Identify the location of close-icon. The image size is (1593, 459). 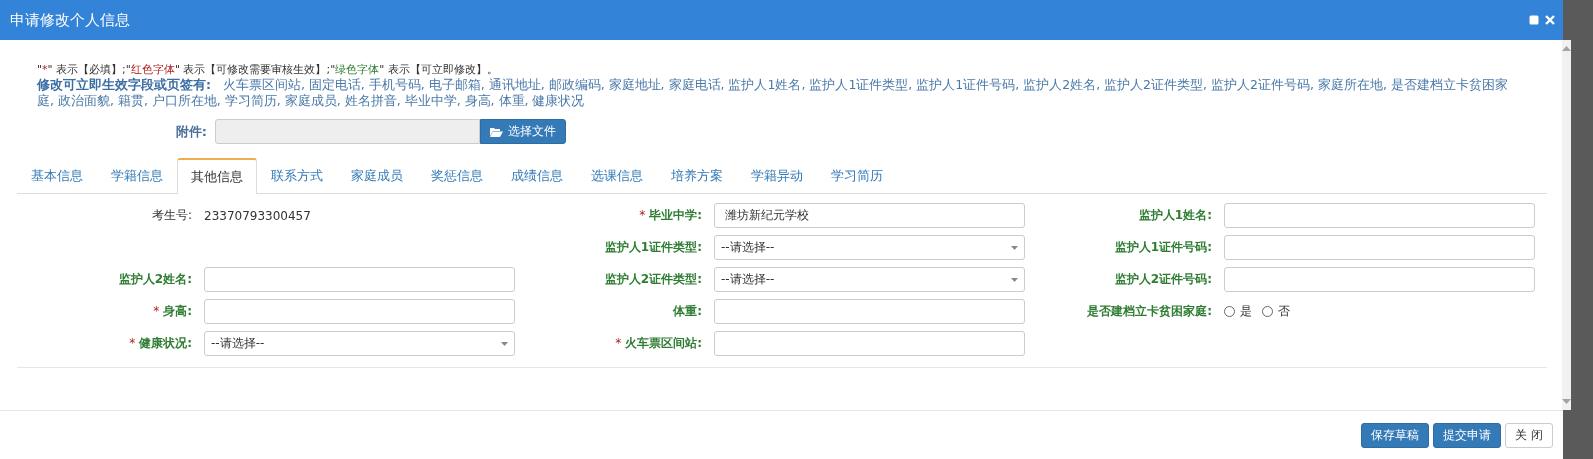
(1550, 20).